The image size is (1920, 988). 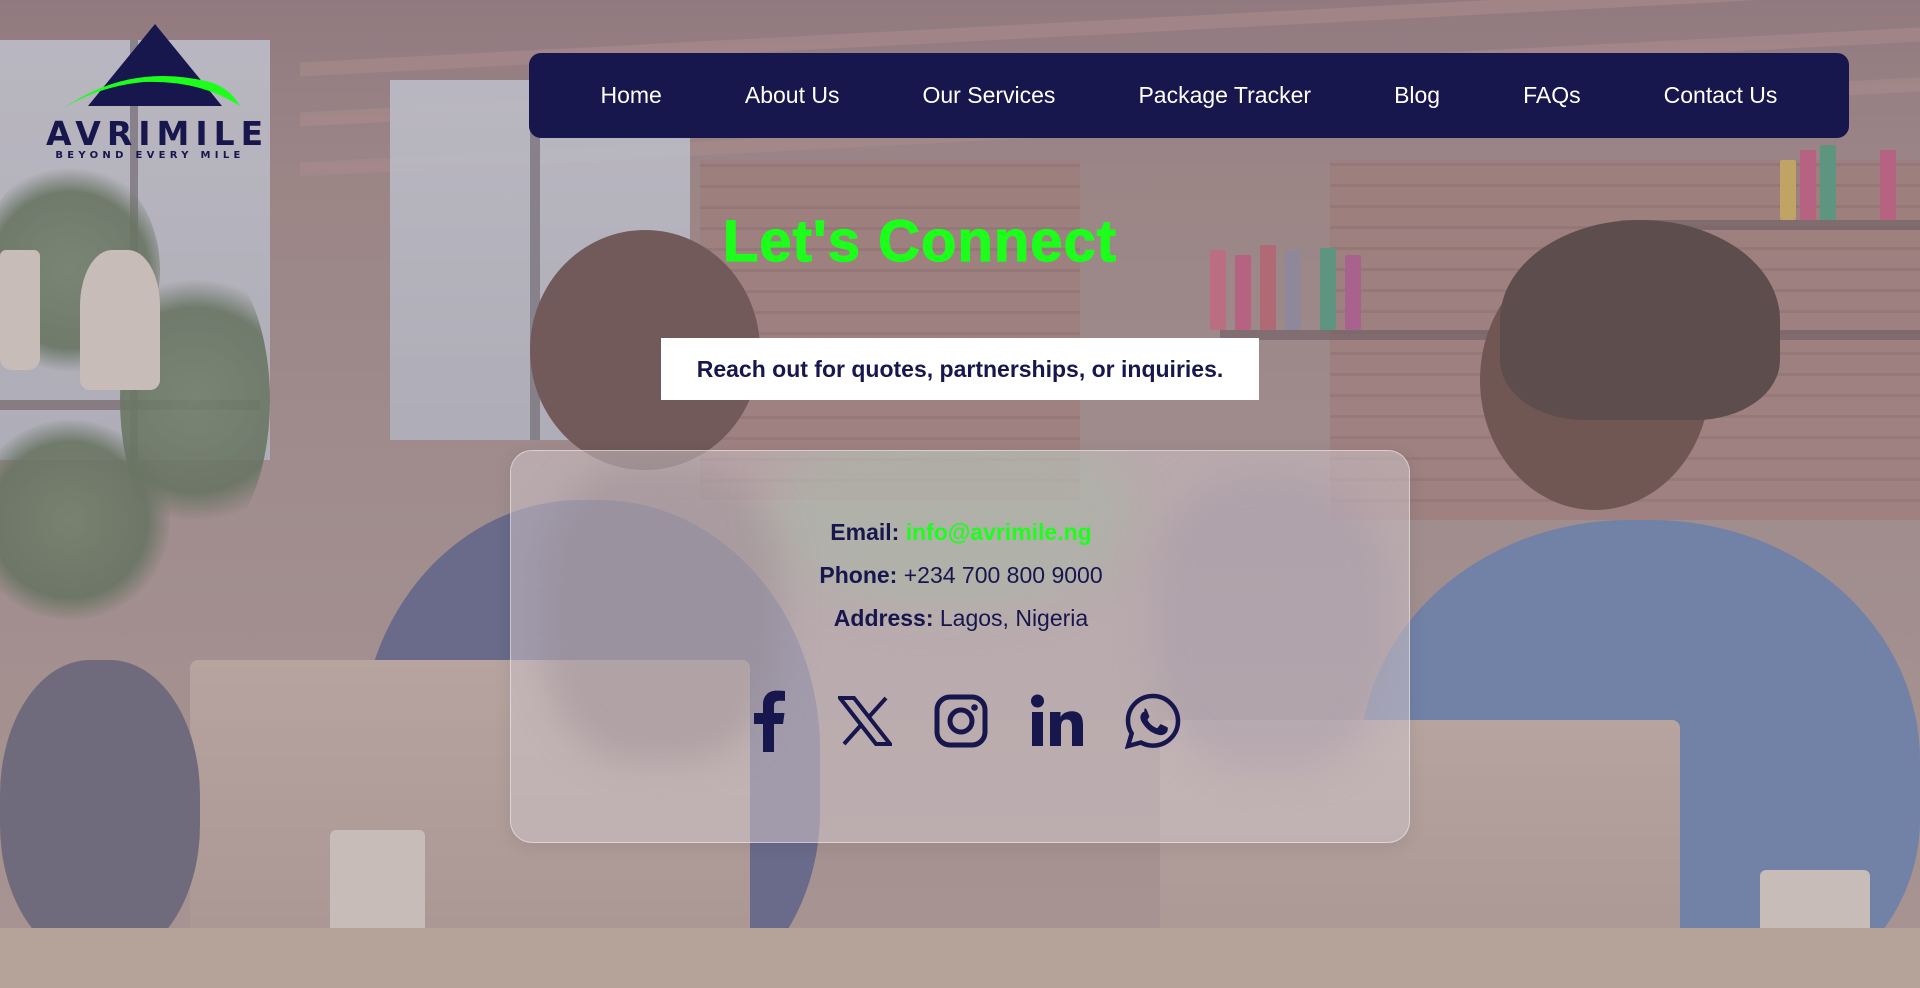 I want to click on social-links, so click(x=960, y=721).